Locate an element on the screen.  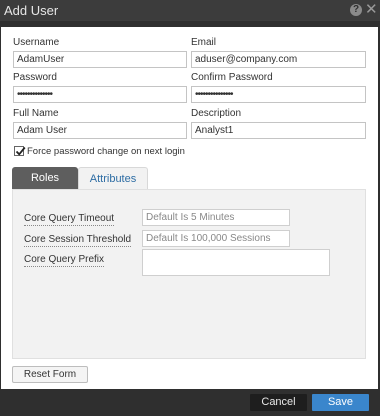
full-name-field: Adam User is located at coordinates (100, 130).